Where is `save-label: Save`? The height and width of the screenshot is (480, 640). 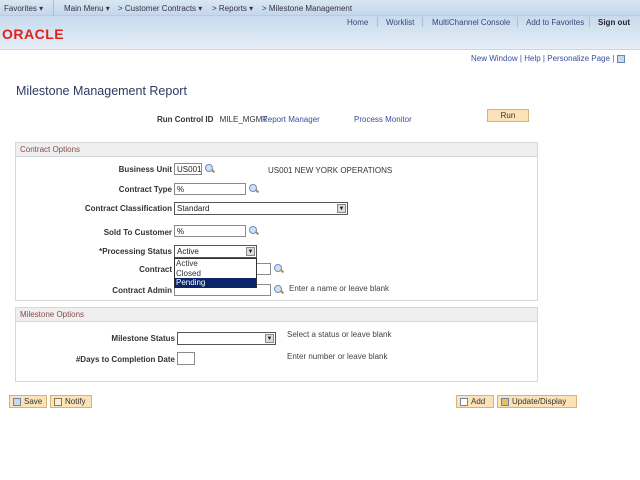
save-label: Save is located at coordinates (33, 401).